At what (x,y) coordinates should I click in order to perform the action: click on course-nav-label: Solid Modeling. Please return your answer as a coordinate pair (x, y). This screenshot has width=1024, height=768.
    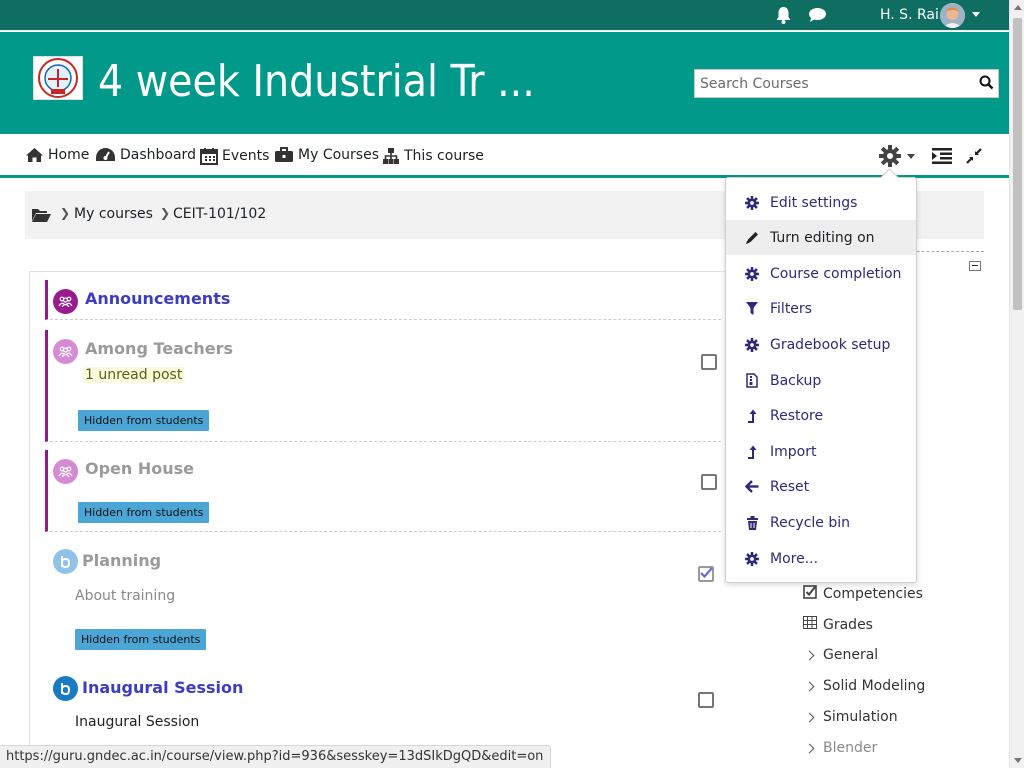
    Looking at the image, I should click on (874, 686).